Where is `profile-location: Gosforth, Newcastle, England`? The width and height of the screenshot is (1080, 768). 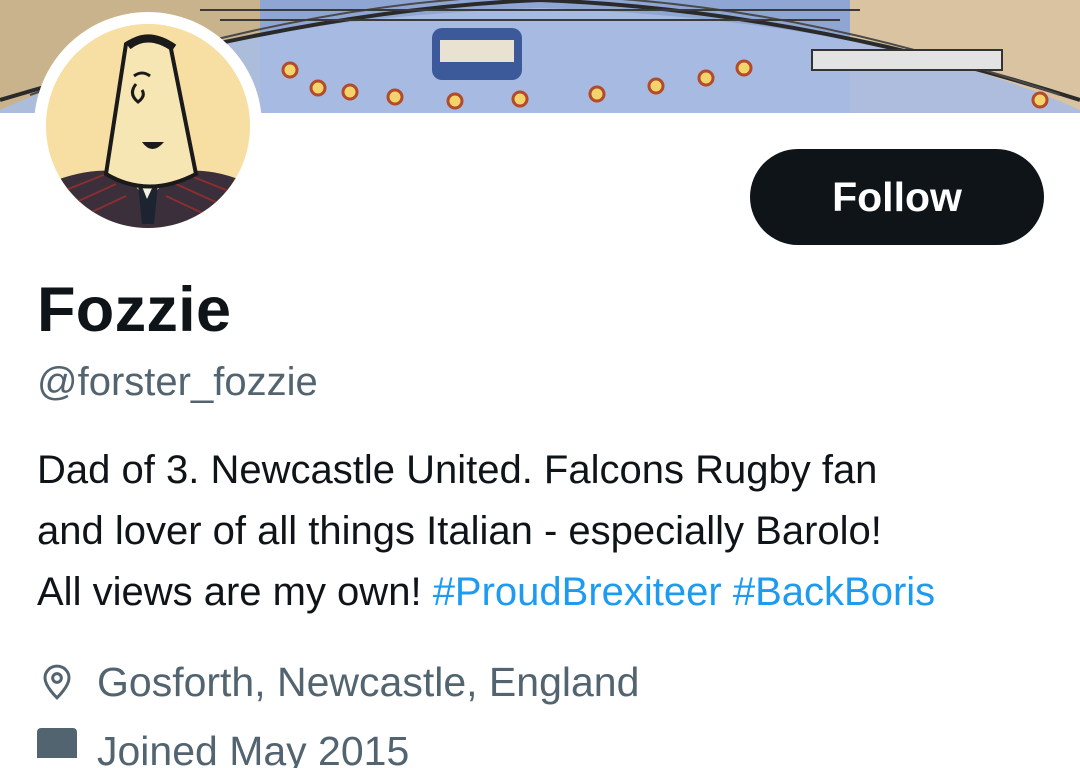 profile-location: Gosforth, Newcastle, England is located at coordinates (338, 682).